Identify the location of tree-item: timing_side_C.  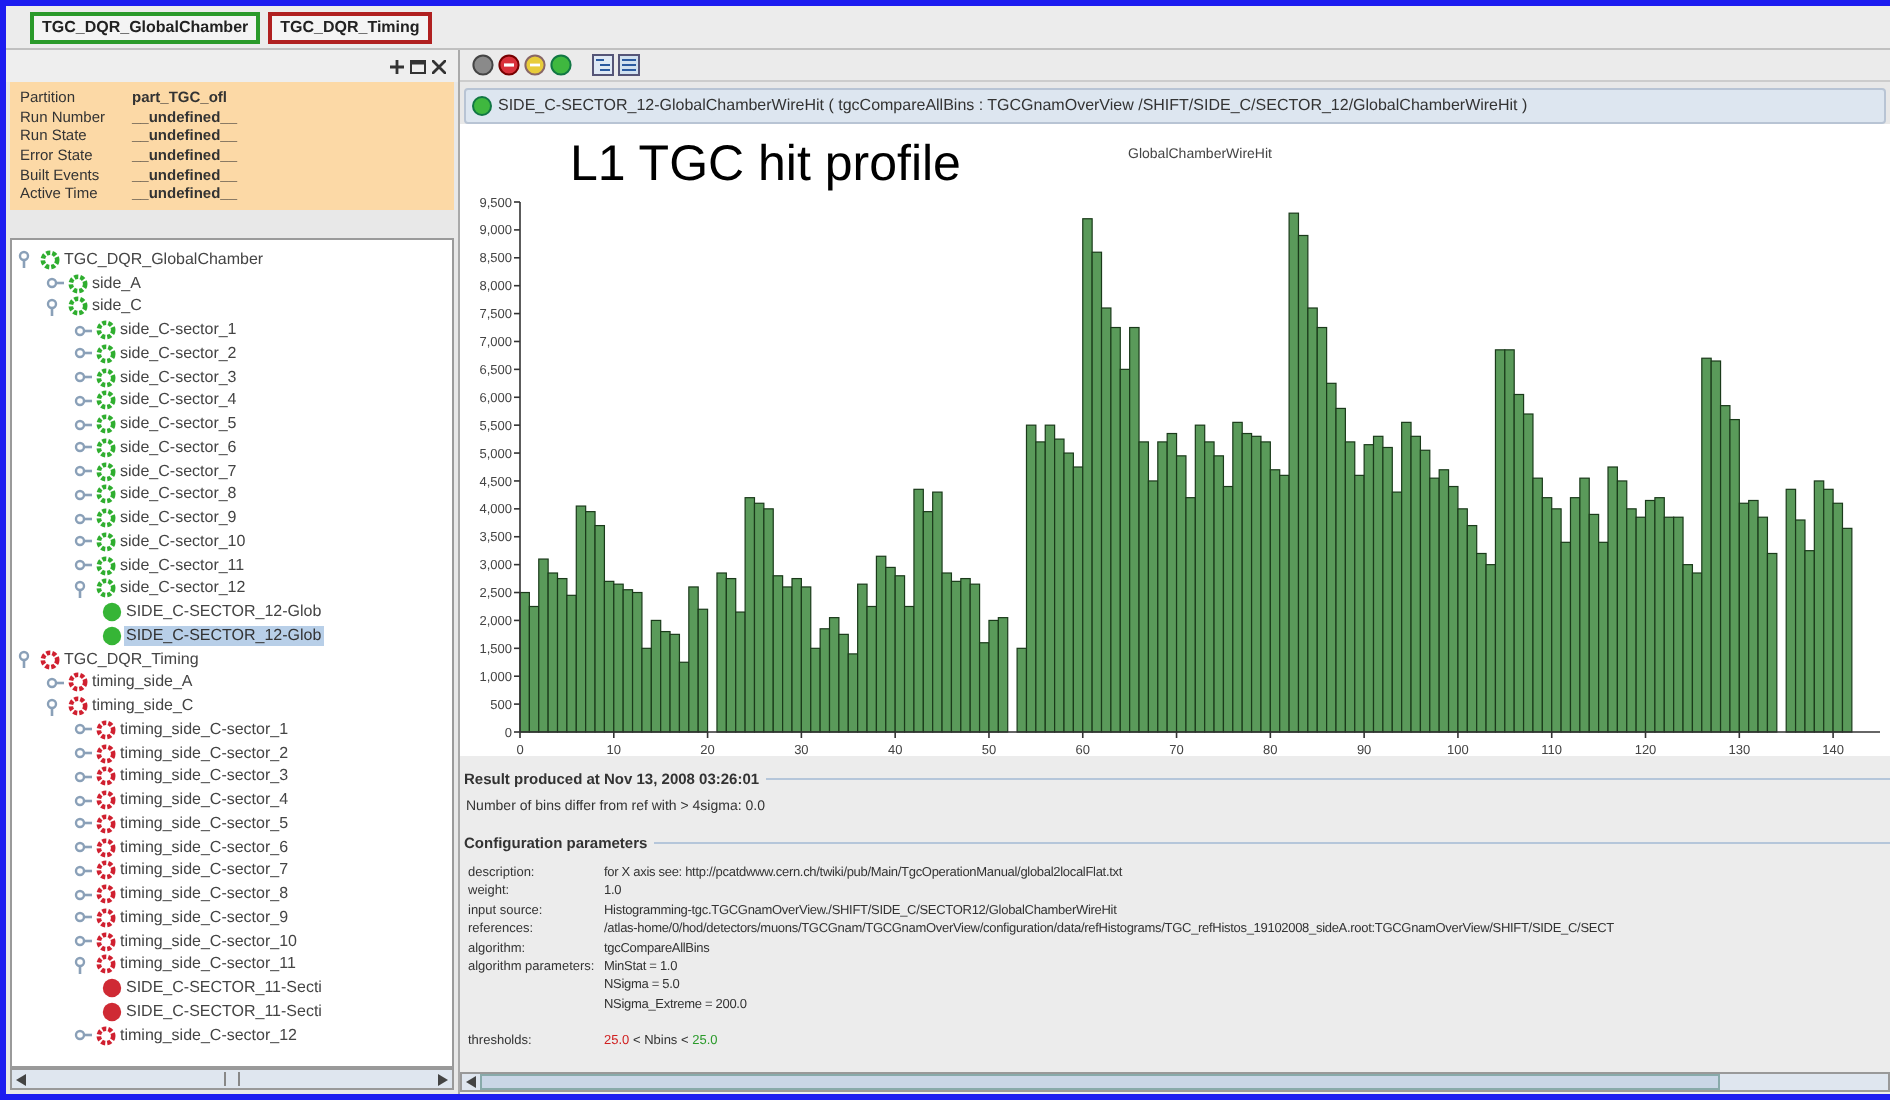
(143, 706).